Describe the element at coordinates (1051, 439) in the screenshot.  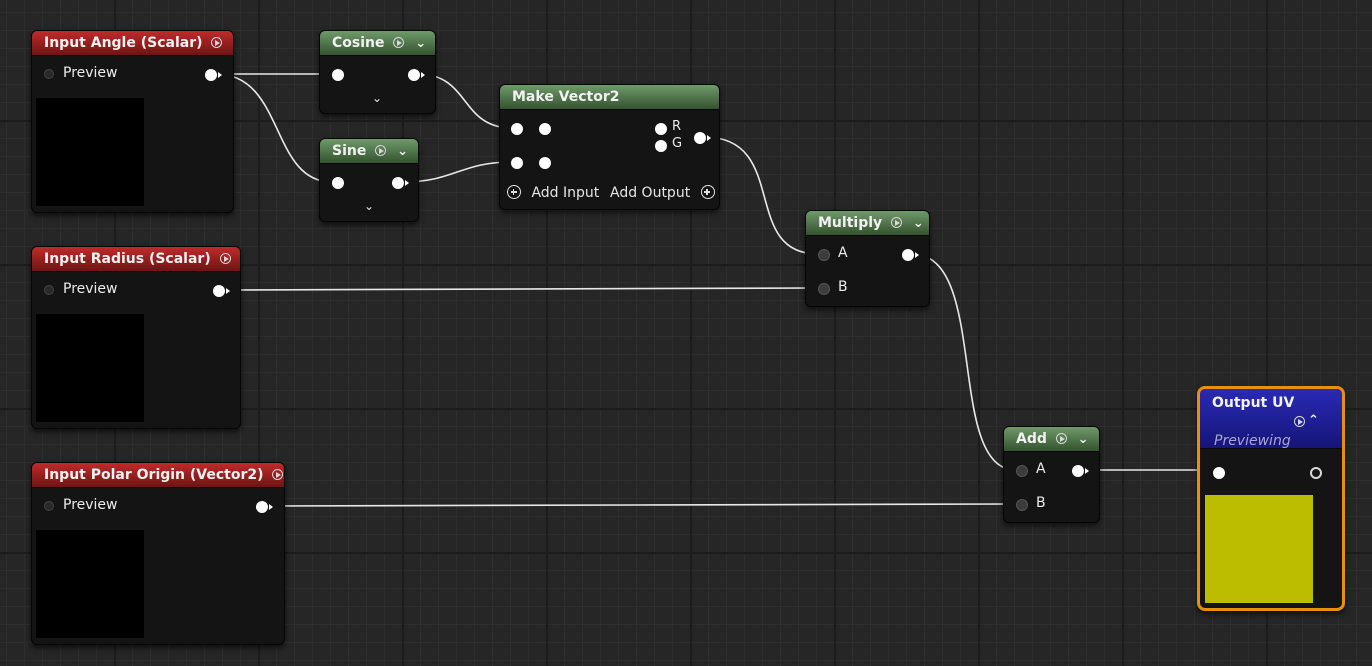
I see `node-header: Add ⌄` at that location.